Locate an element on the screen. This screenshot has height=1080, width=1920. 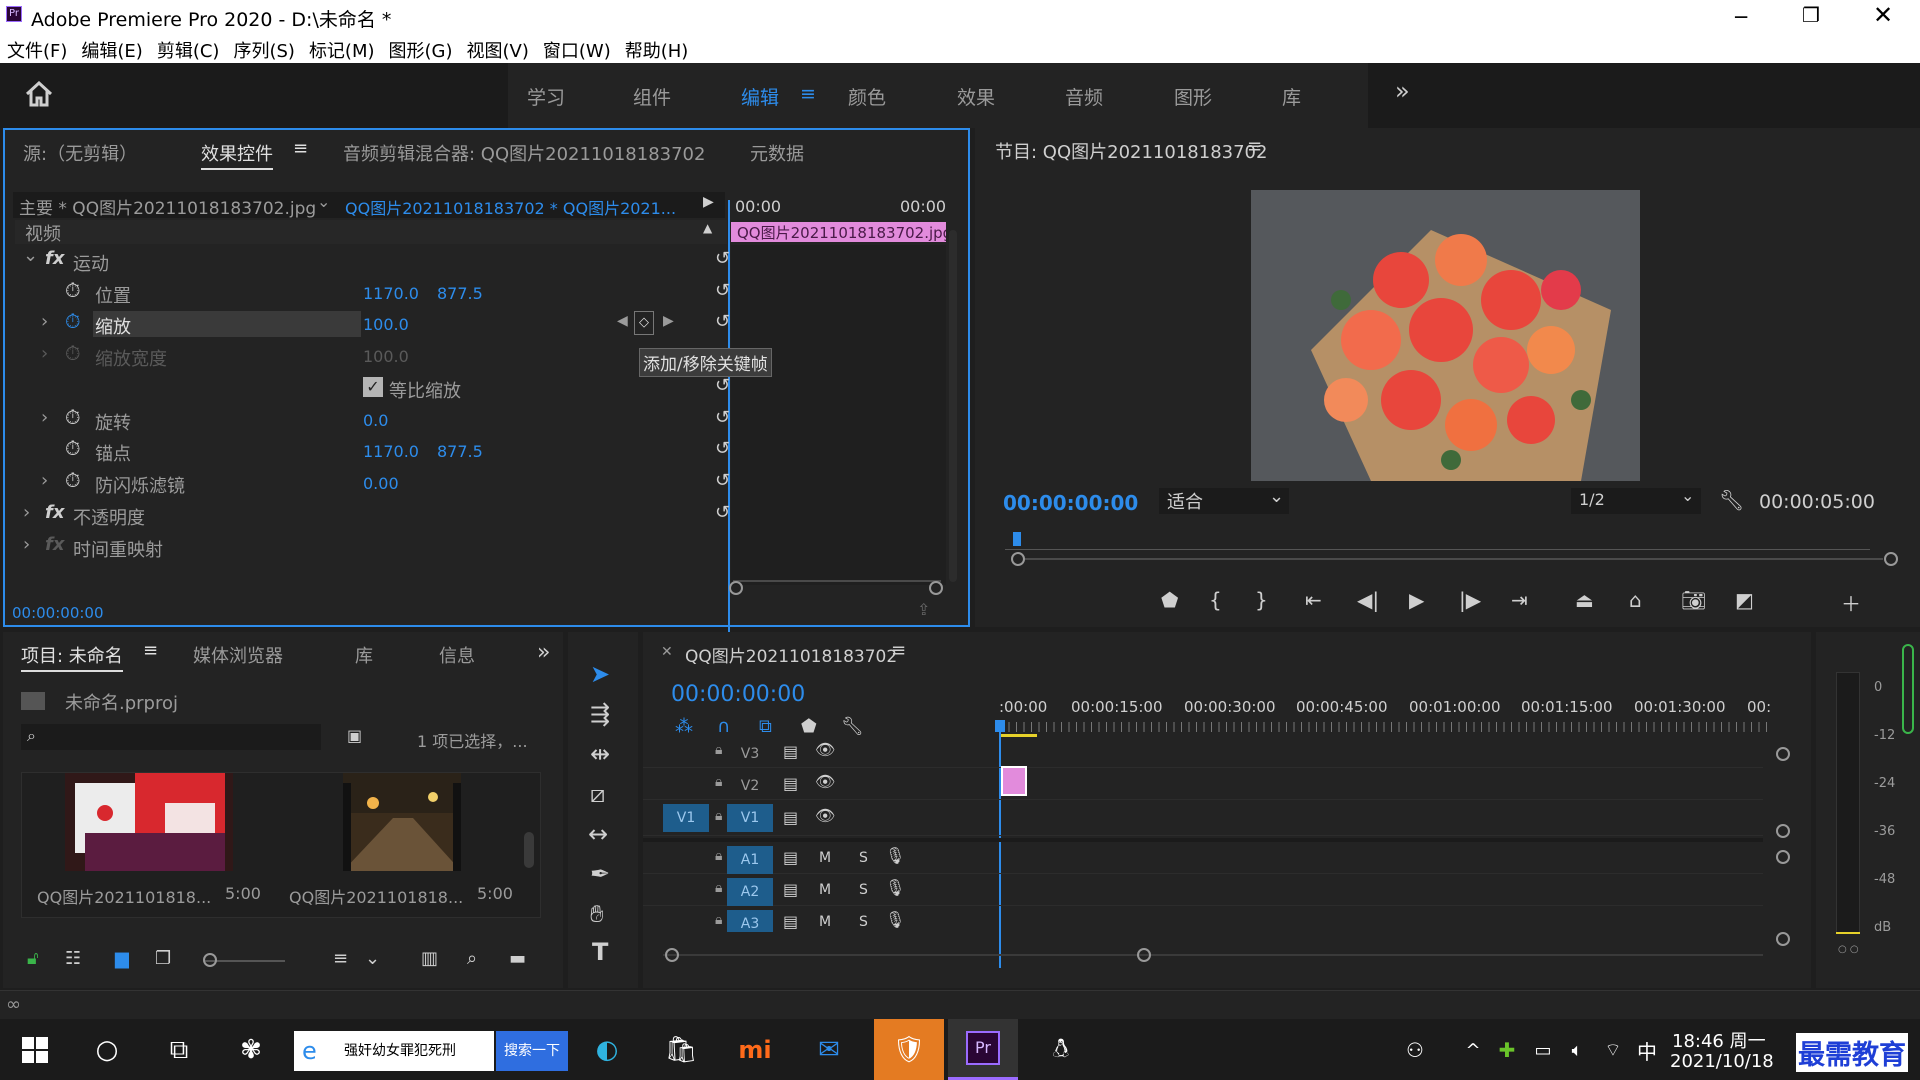
edge-icon: ◐ is located at coordinates (607, 1050).